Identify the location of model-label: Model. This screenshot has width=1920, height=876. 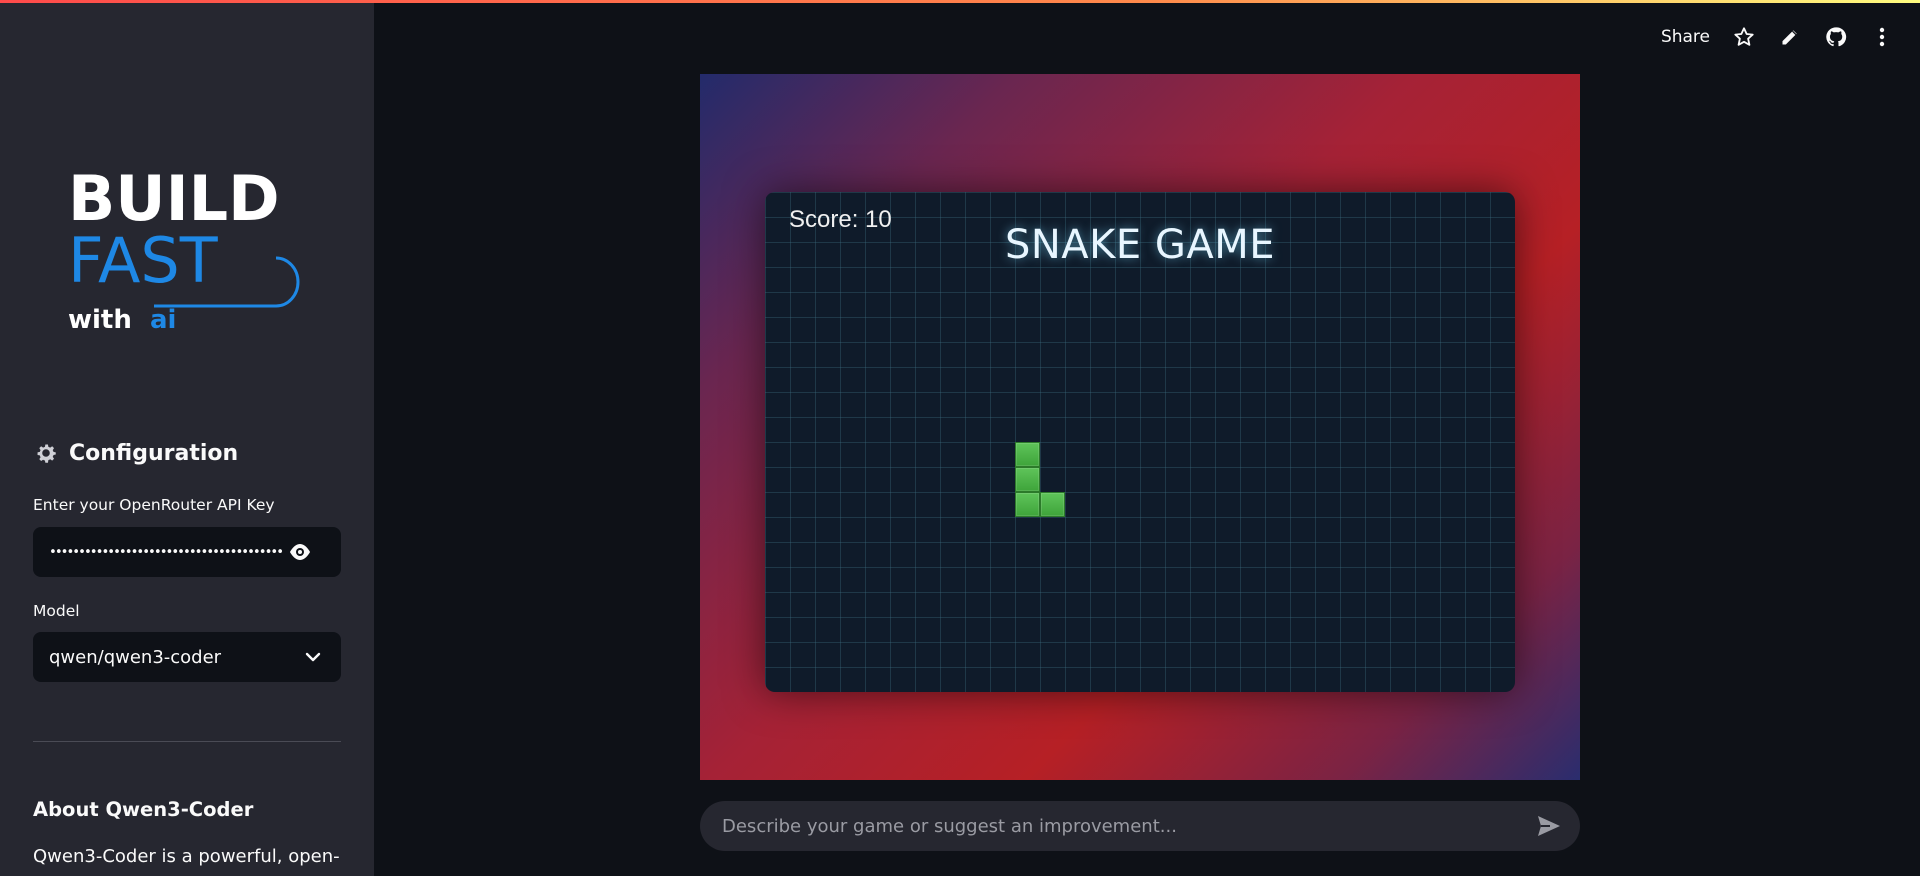
(56, 611).